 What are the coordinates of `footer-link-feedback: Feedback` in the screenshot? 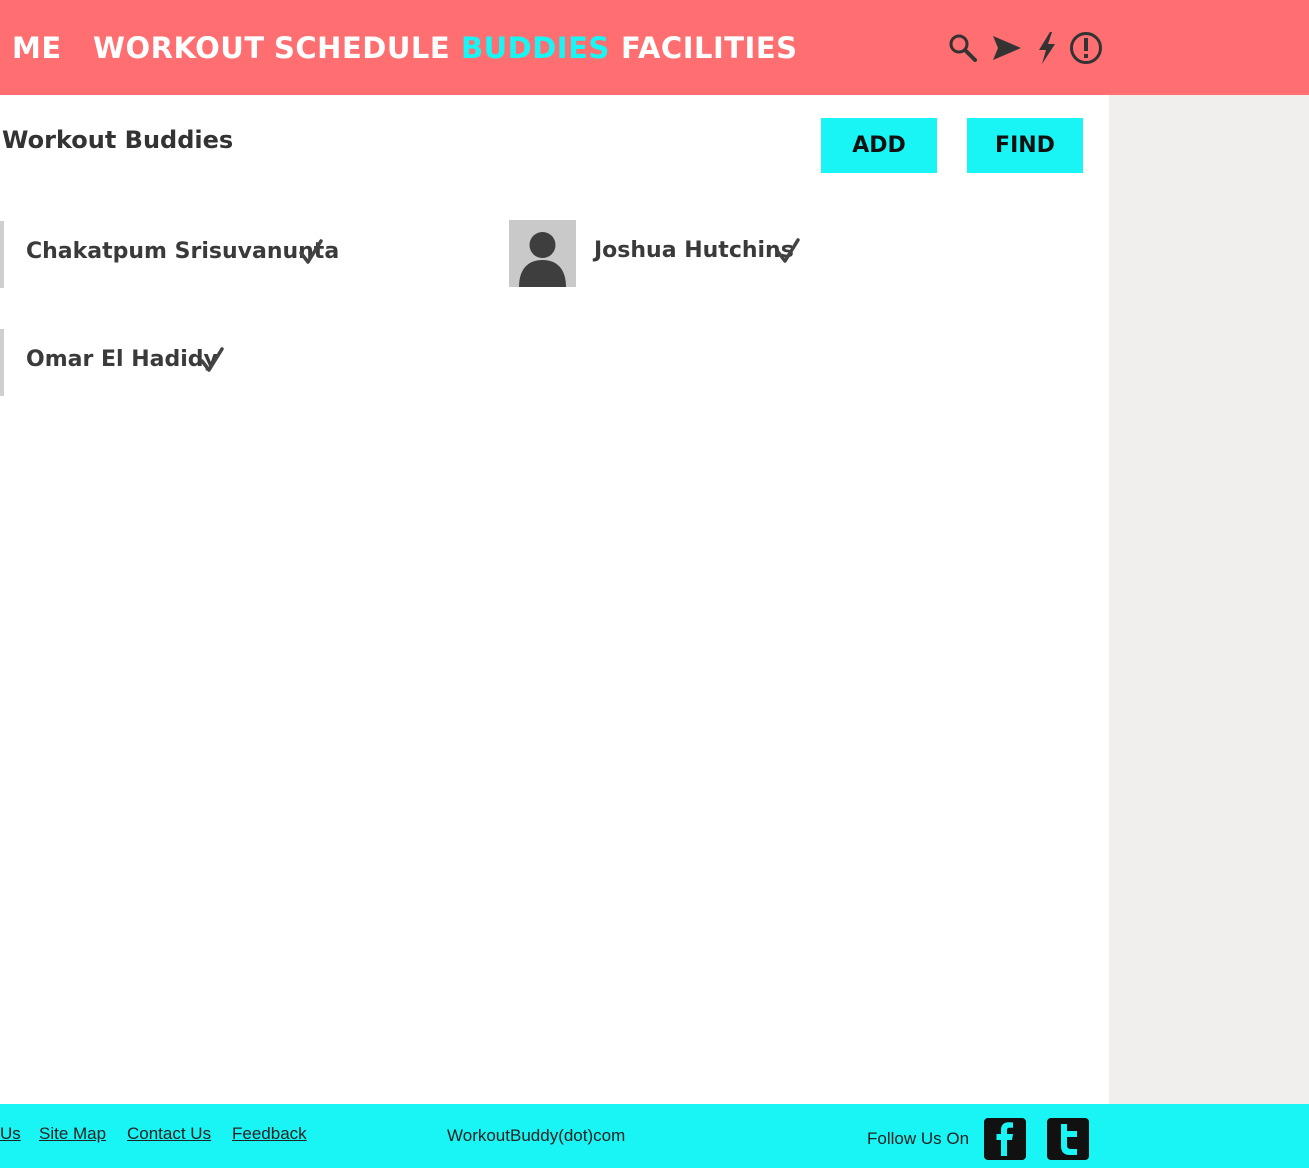 It's located at (269, 1134).